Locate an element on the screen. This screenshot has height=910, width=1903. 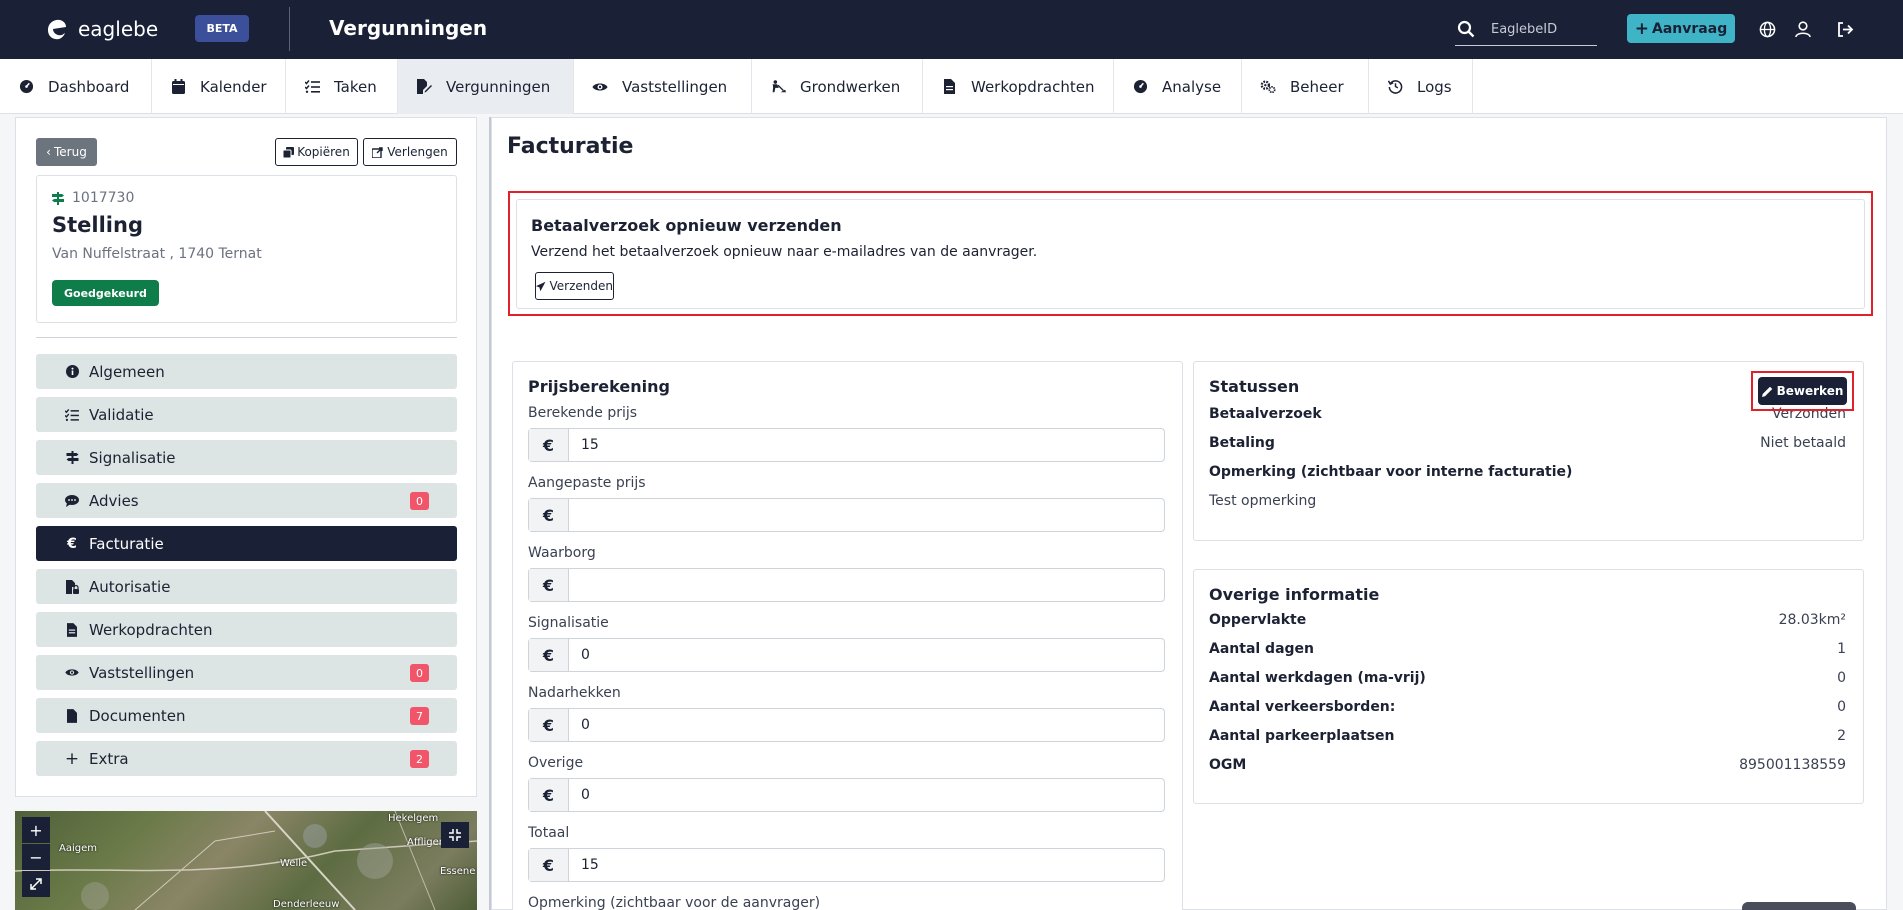
search-input is located at coordinates (1541, 29).